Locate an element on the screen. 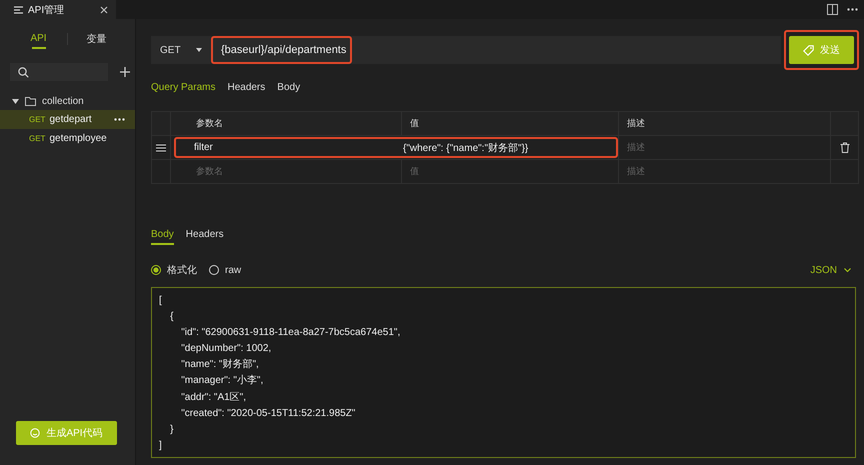  code-line: [ is located at coordinates (161, 301).